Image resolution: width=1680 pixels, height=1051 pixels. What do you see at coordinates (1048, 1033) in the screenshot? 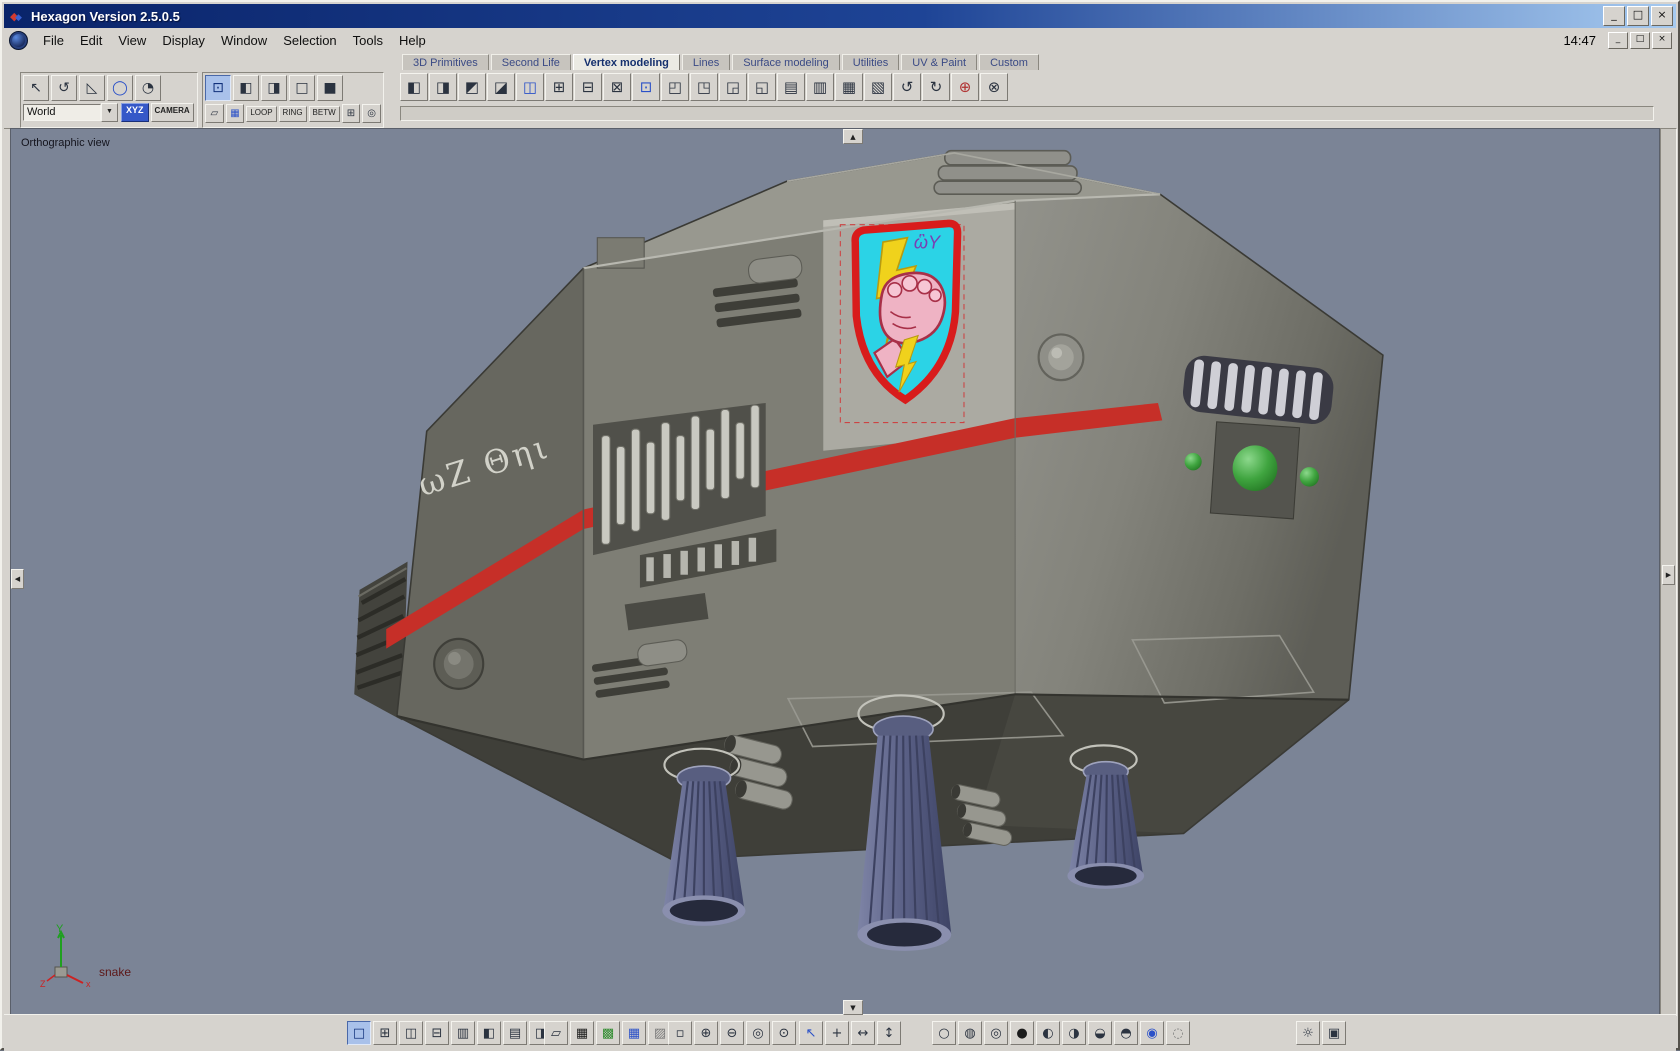
I see `half-left-sphere-icon: ◐` at bounding box center [1048, 1033].